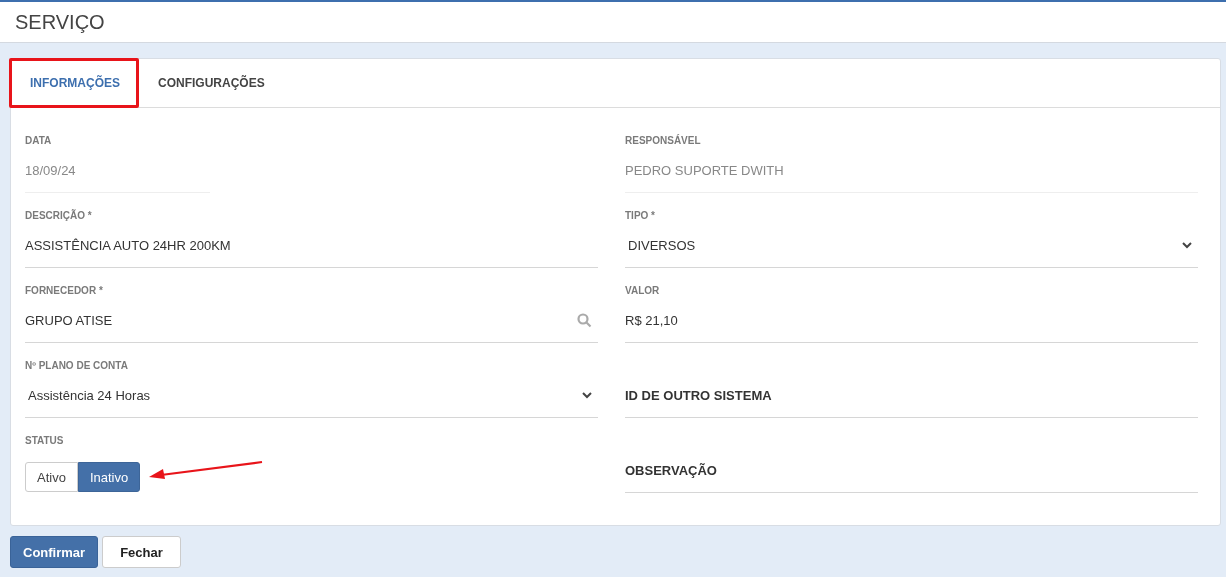 This screenshot has height=577, width=1226. What do you see at coordinates (663, 141) in the screenshot?
I see `field-label: RESPONSÁVEL` at bounding box center [663, 141].